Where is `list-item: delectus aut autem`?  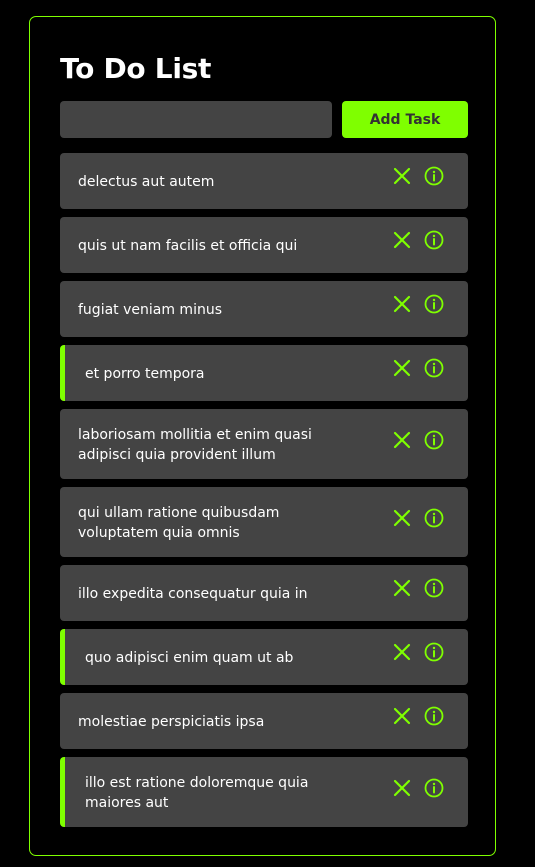 list-item: delectus aut autem is located at coordinates (264, 181).